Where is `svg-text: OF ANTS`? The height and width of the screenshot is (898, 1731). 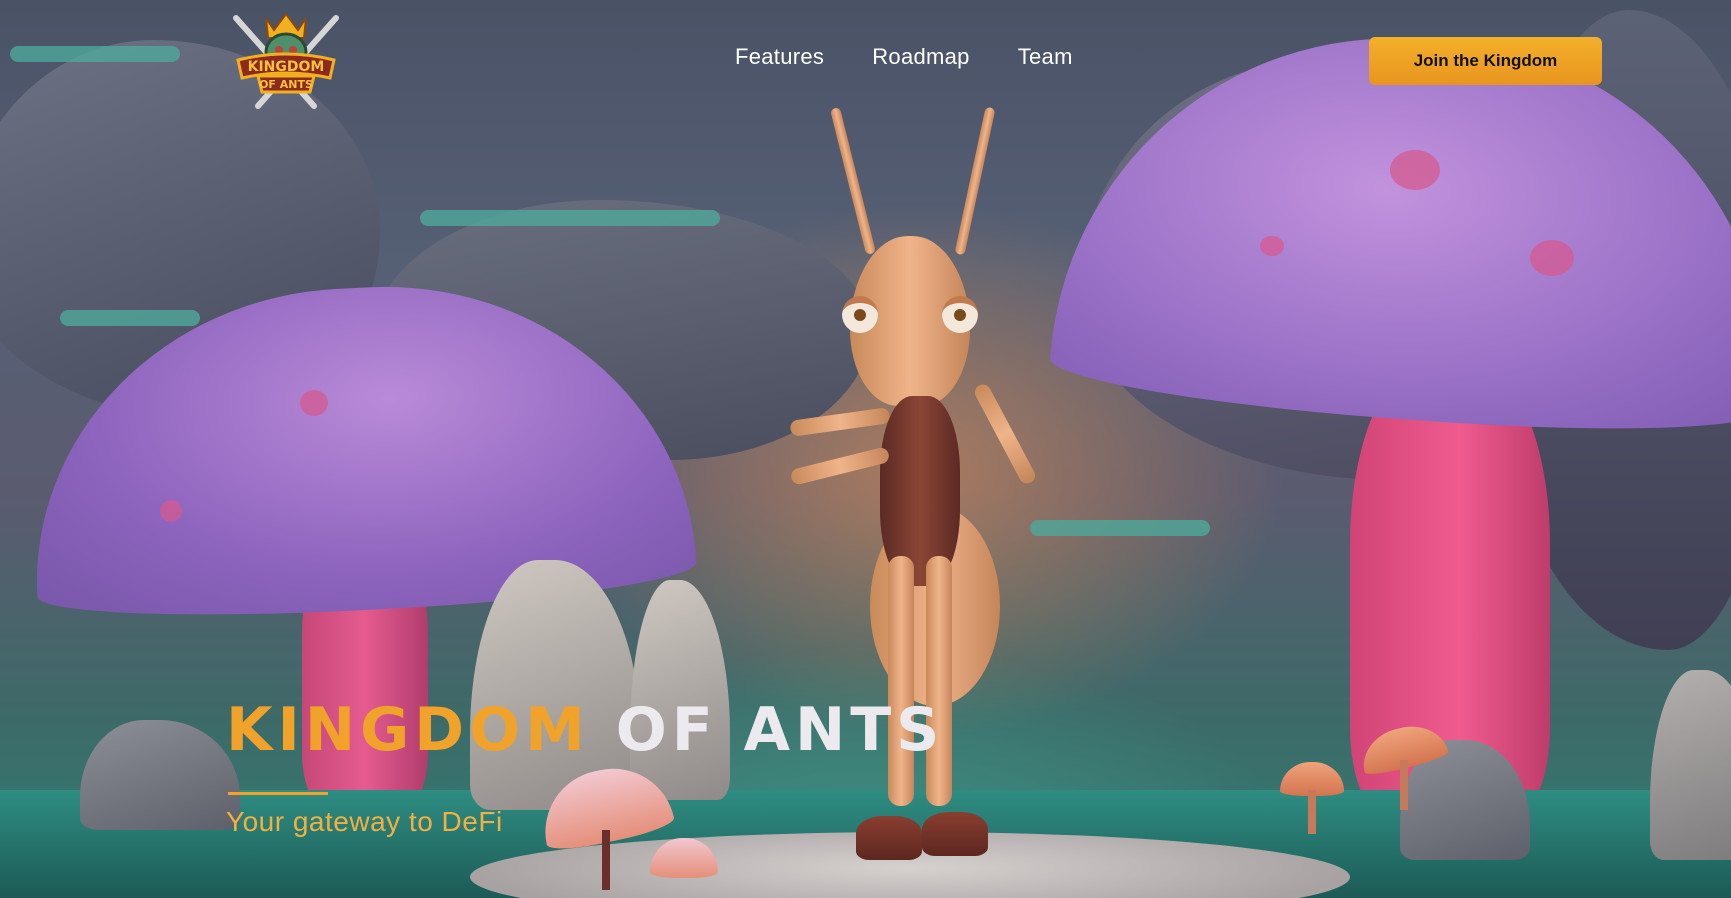 svg-text: OF ANTS is located at coordinates (286, 84).